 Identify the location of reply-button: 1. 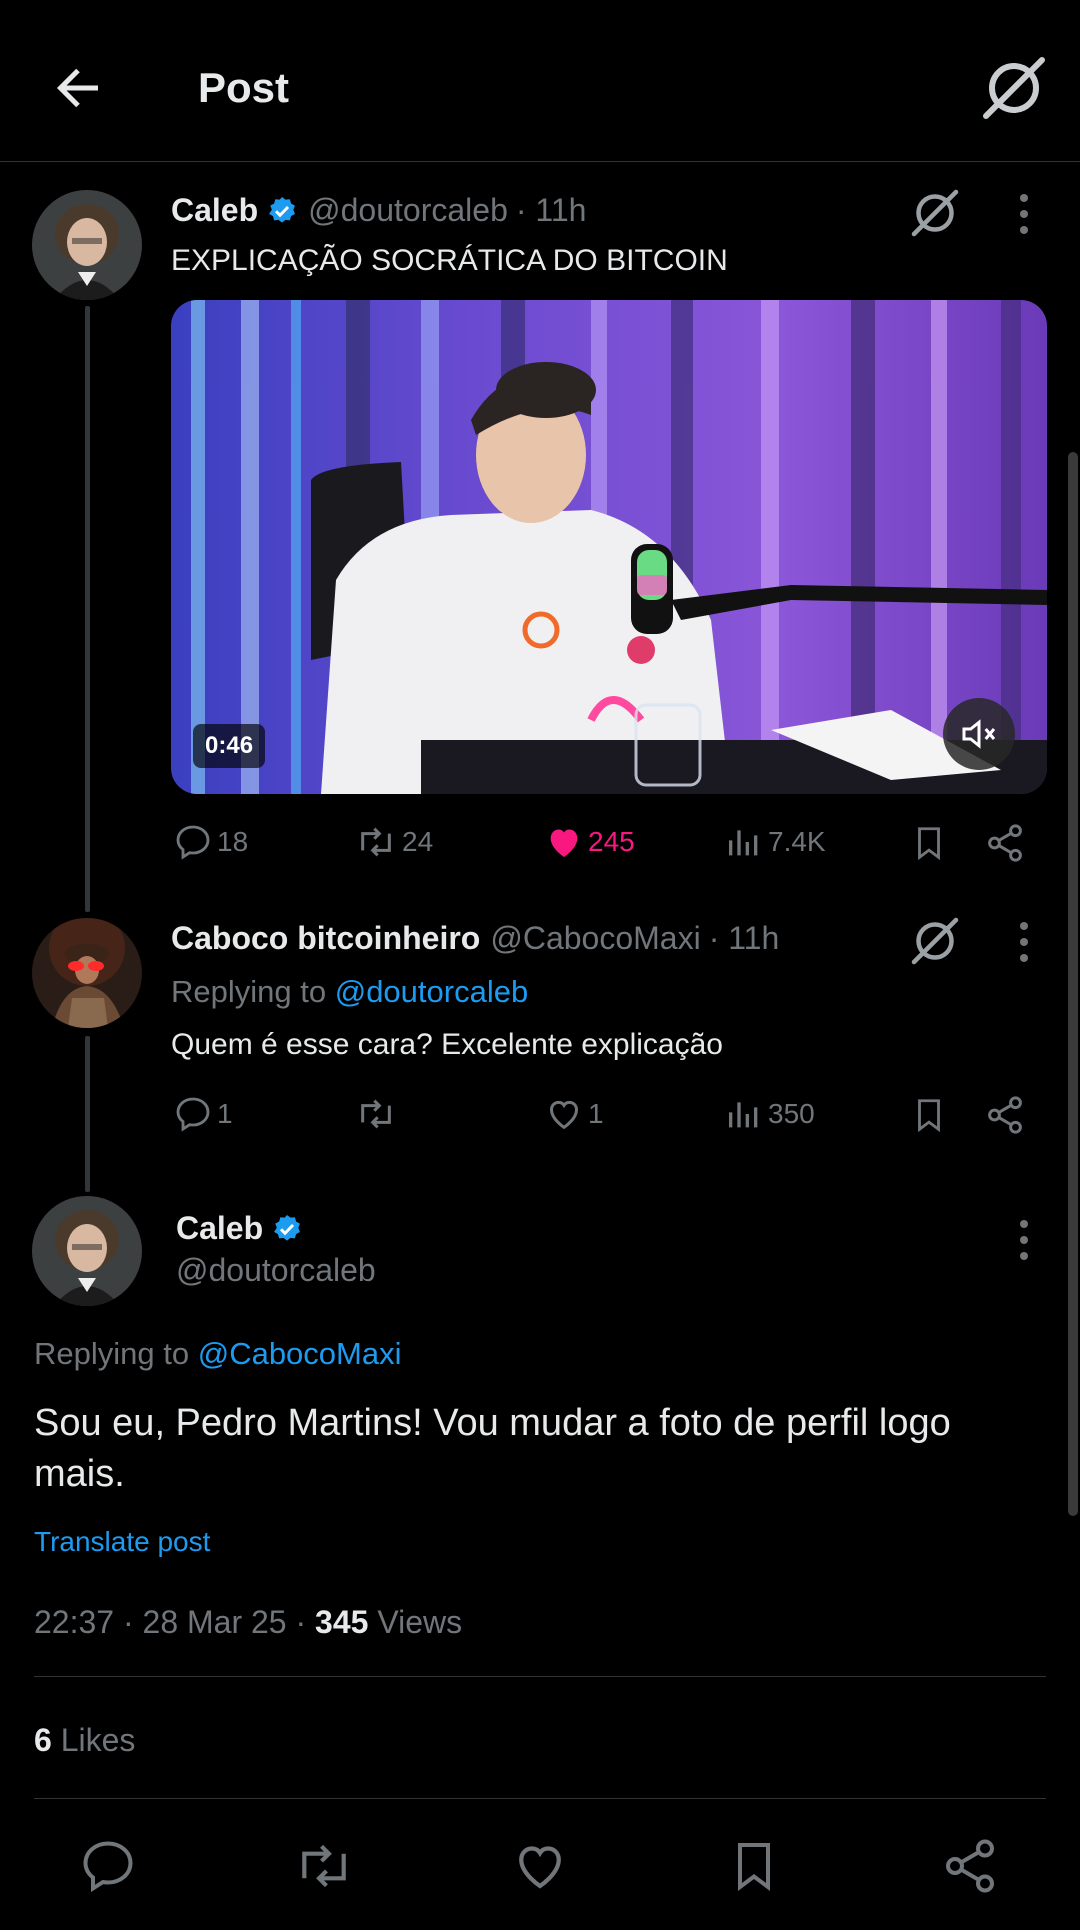
(203, 1114).